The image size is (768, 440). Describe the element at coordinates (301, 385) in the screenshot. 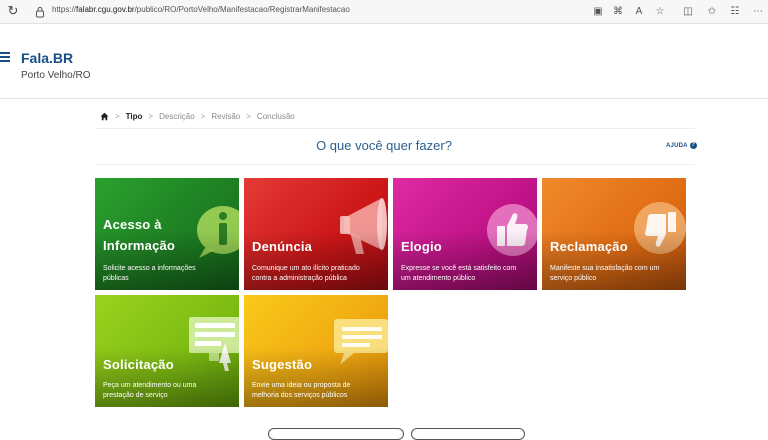

I see `tile-description: Envie uma ideia ou proposta de` at that location.